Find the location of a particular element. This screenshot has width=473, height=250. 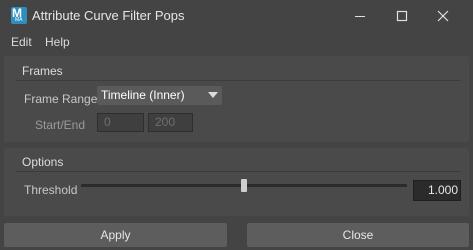

app-icon-subtext: MA is located at coordinates (19, 20).